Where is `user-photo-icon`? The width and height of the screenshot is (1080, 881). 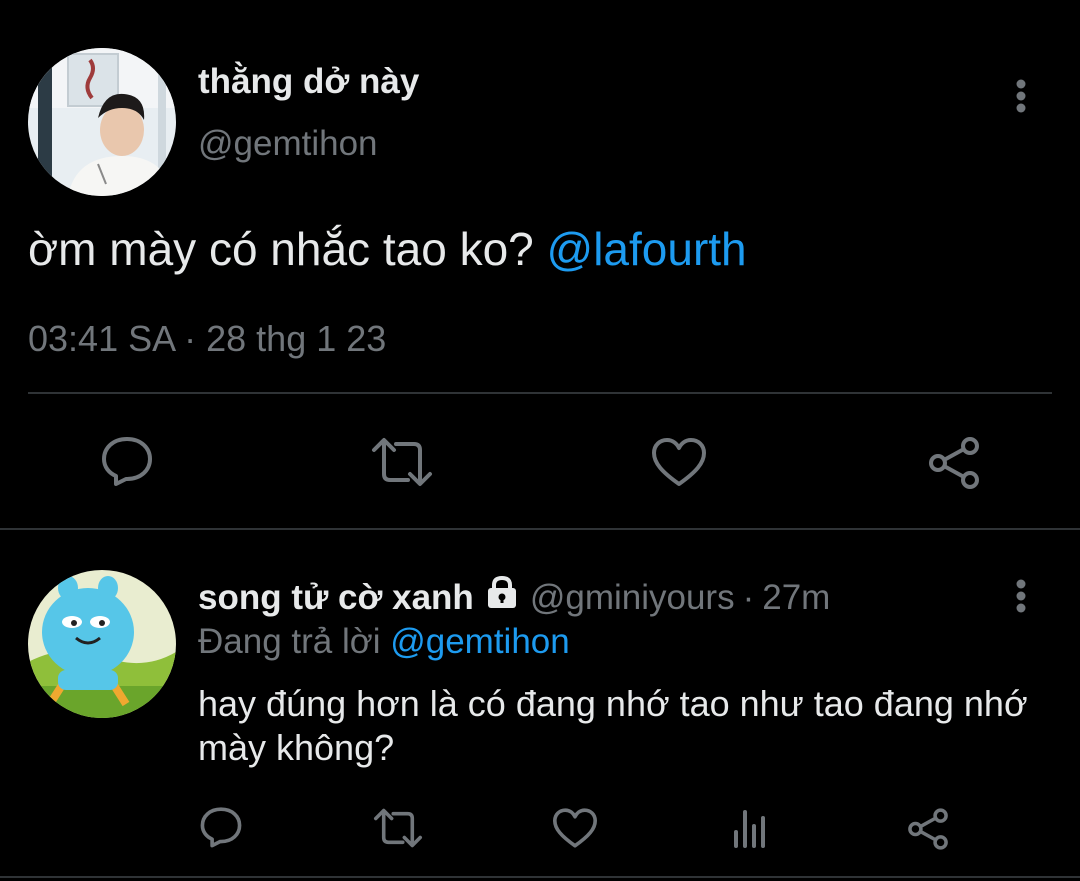 user-photo-icon is located at coordinates (102, 122).